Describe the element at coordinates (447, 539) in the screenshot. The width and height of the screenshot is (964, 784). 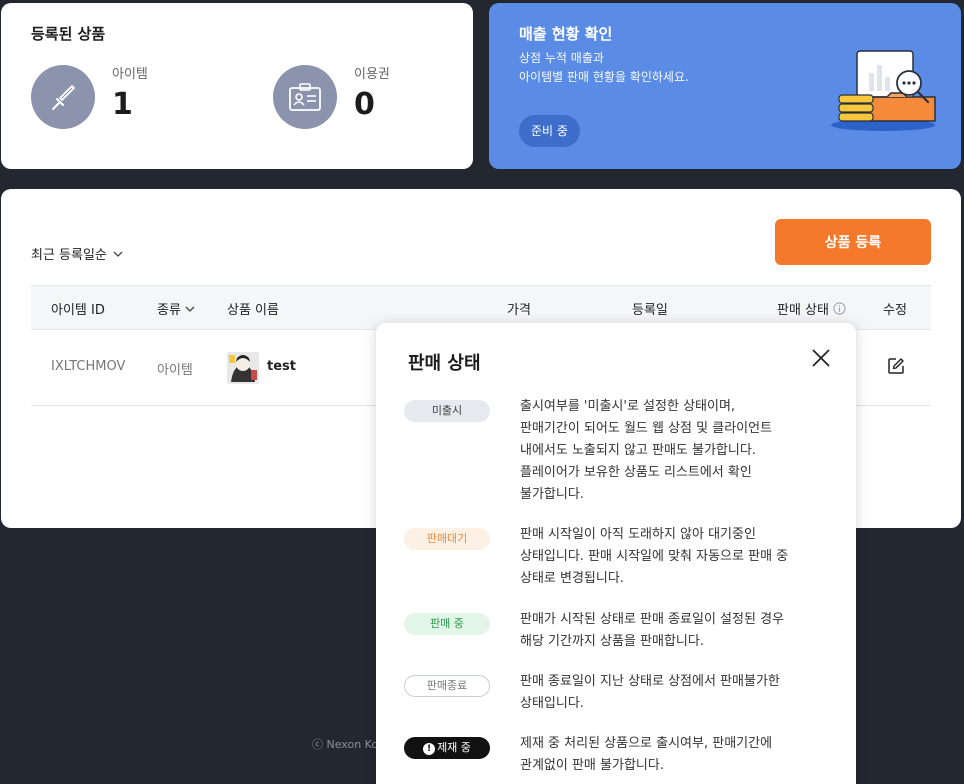
I see `status-badge: 판매대기` at that location.